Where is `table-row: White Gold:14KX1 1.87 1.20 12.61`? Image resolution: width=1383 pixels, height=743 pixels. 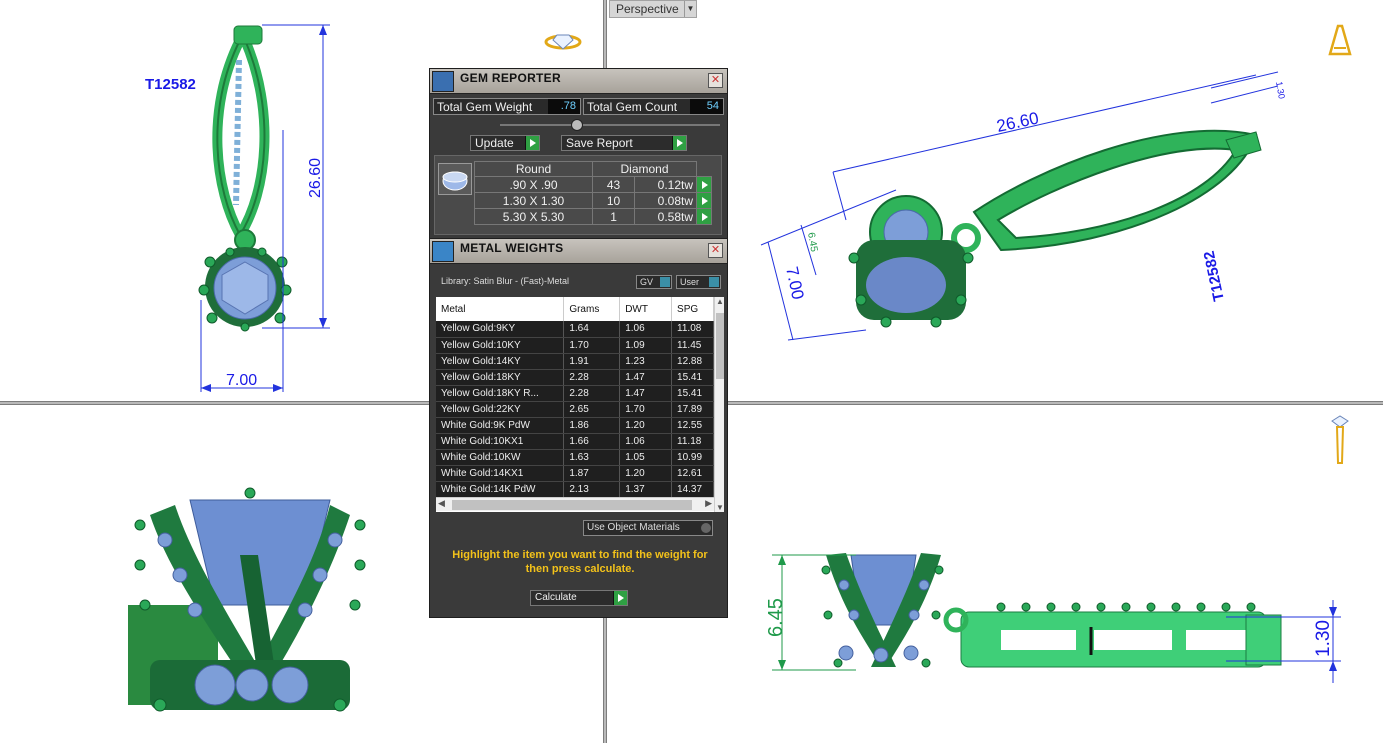 table-row: White Gold:14KX1 1.87 1.20 12.61 is located at coordinates (575, 473).